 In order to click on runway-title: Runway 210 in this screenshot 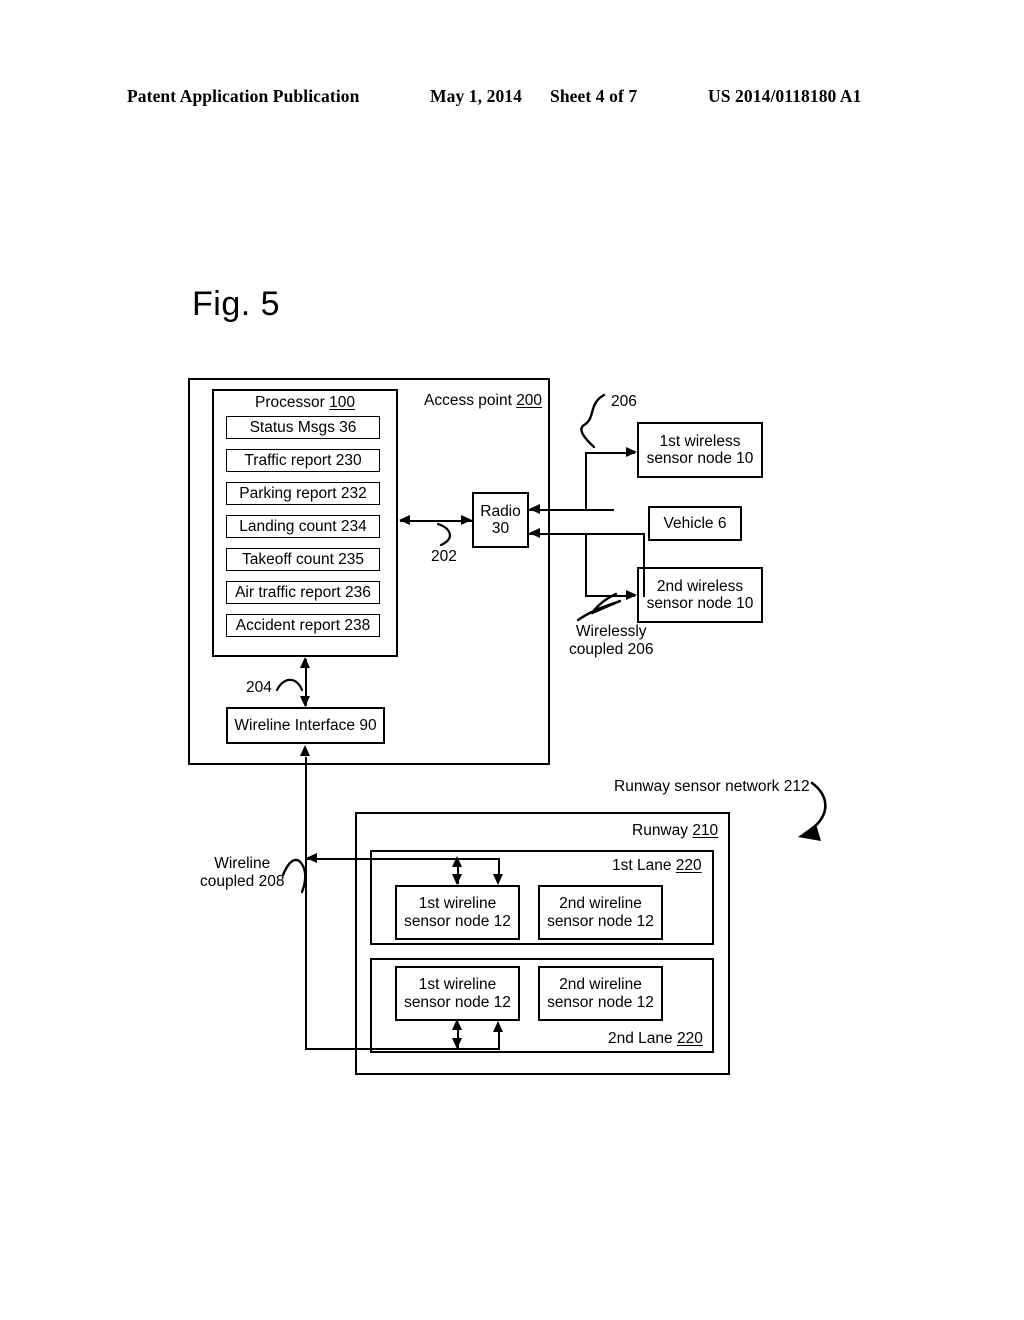, I will do `click(675, 831)`.